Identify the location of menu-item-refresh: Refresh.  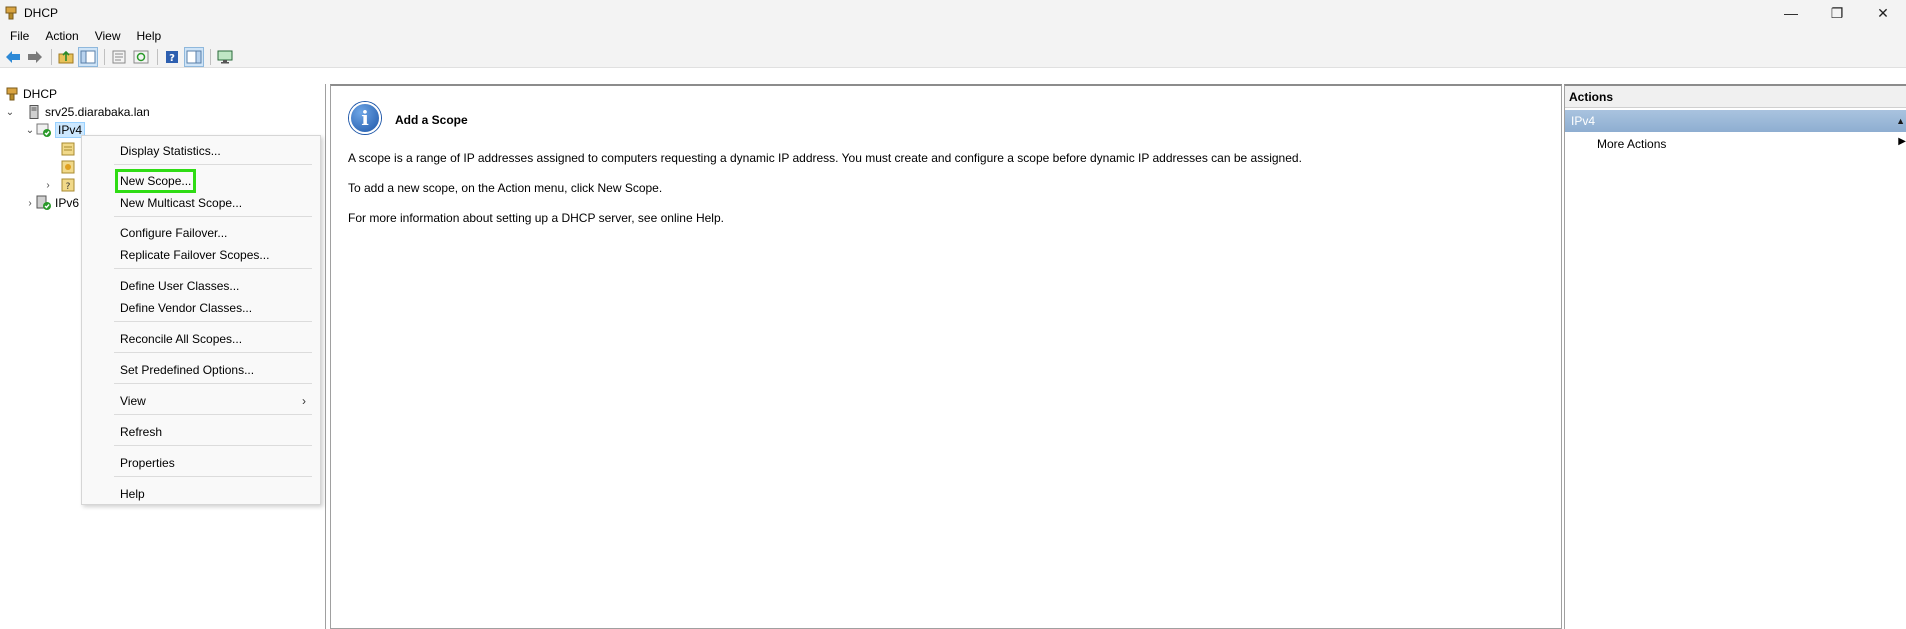
(201, 432).